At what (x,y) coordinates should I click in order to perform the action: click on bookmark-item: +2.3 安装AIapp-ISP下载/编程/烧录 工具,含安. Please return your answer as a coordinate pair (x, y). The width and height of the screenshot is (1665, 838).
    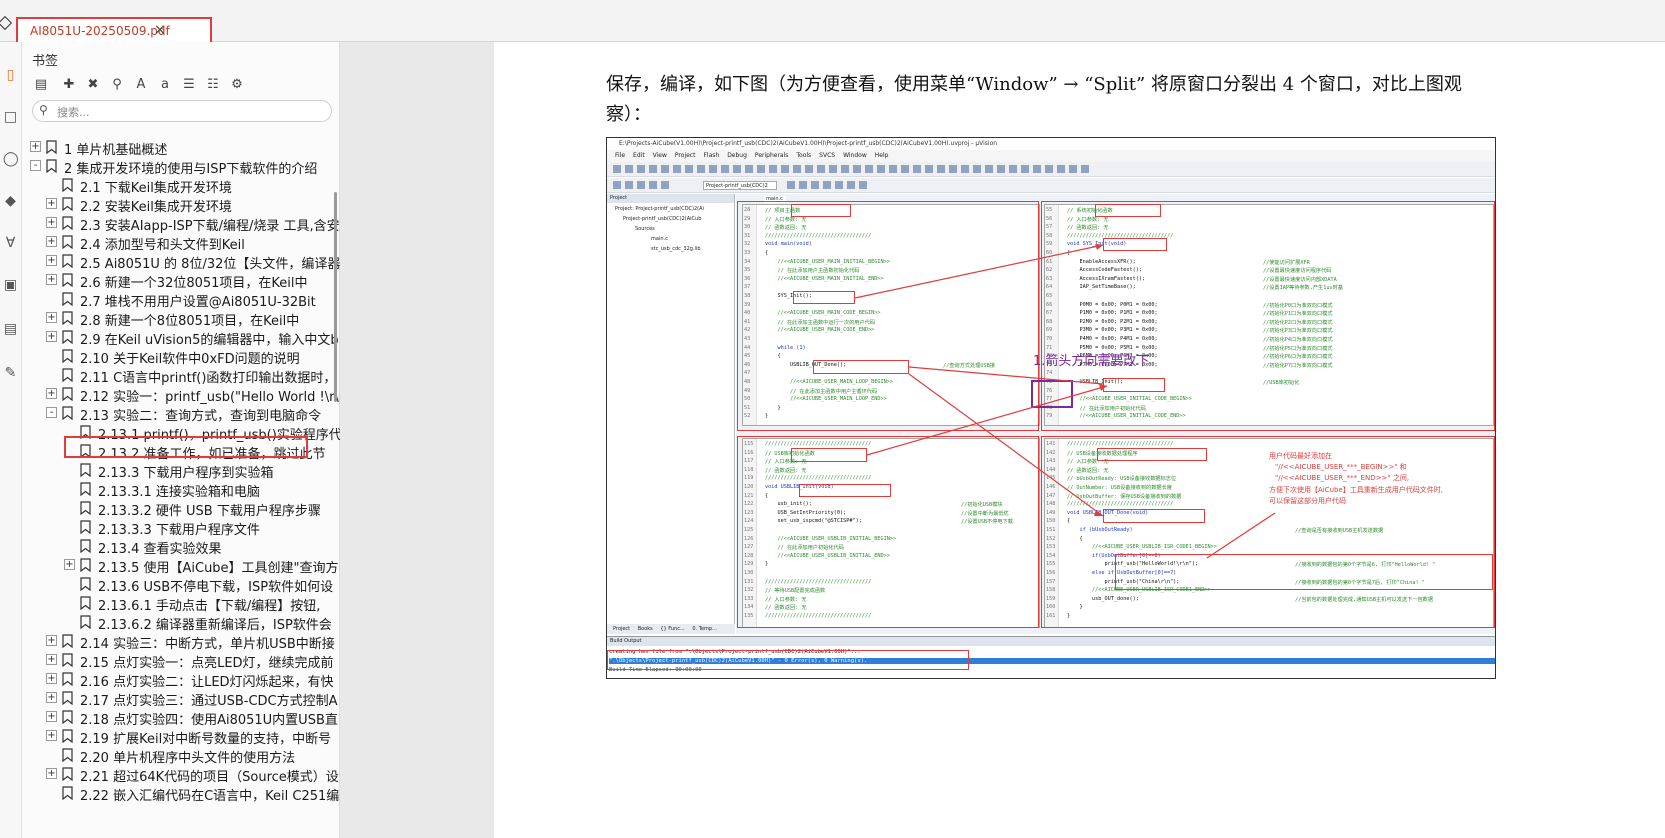
    Looking at the image, I should click on (181, 223).